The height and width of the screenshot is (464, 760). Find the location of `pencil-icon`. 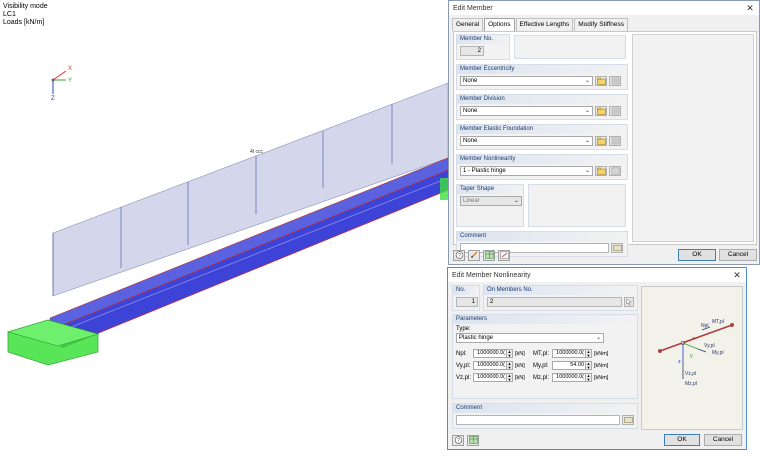

pencil-icon is located at coordinates (473, 254).